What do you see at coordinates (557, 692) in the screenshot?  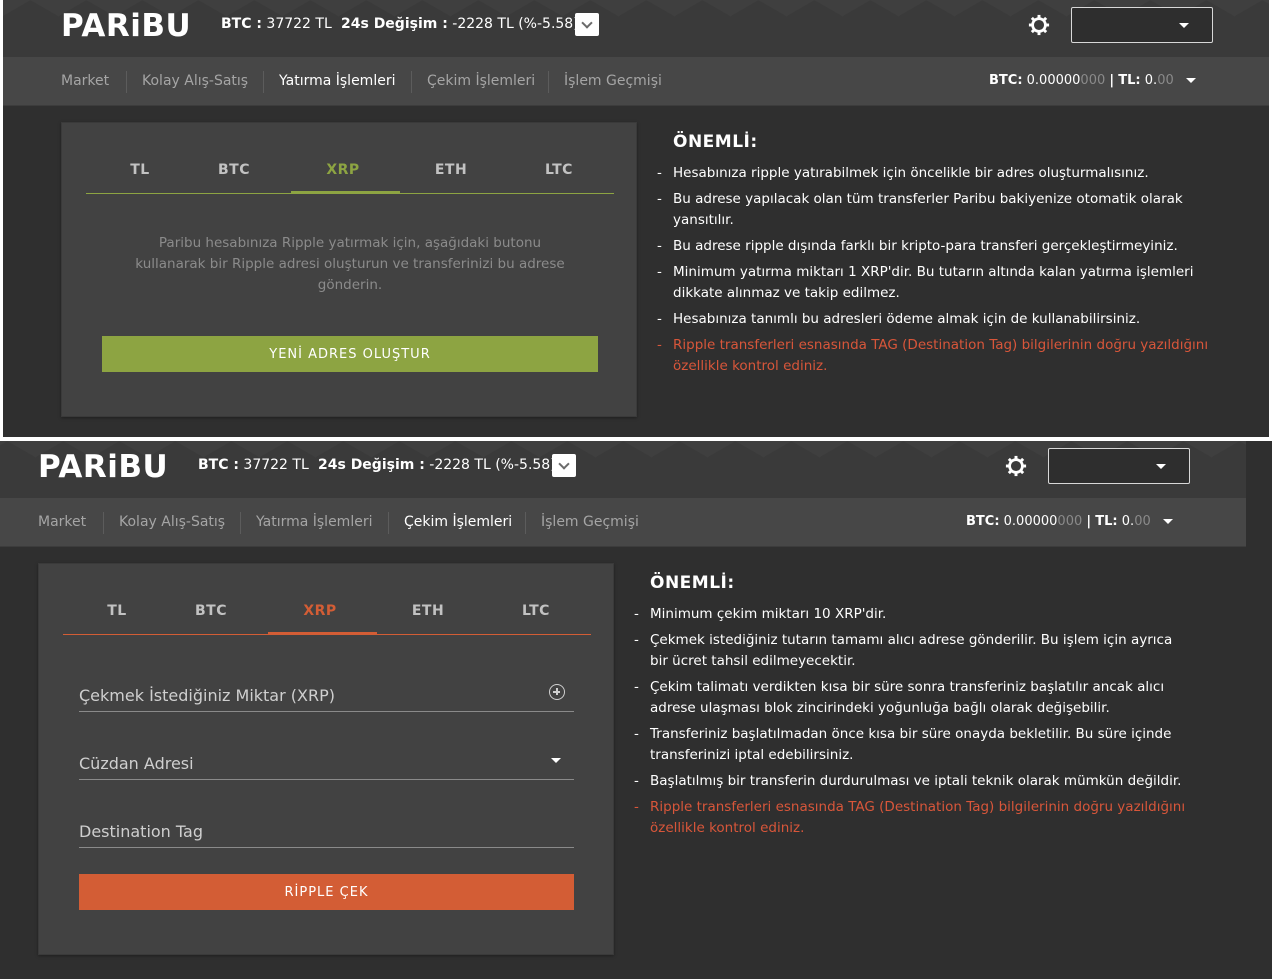 I see `plus-circle-icon` at bounding box center [557, 692].